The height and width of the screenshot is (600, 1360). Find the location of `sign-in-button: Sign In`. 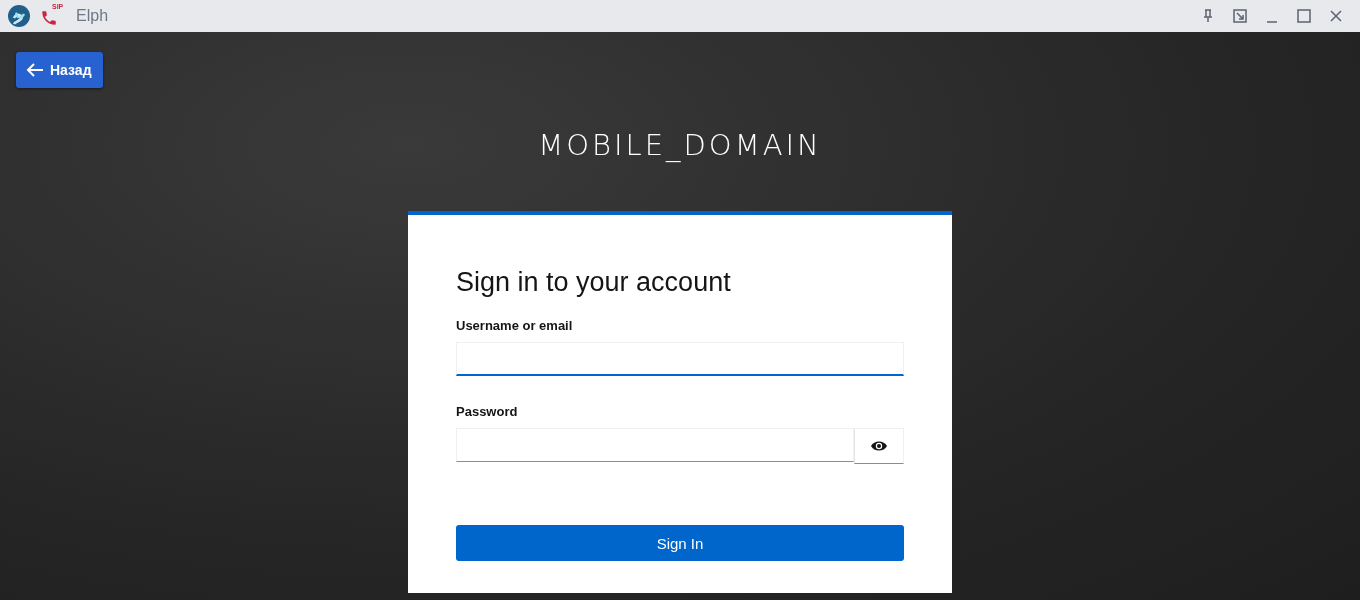

sign-in-button: Sign In is located at coordinates (680, 543).